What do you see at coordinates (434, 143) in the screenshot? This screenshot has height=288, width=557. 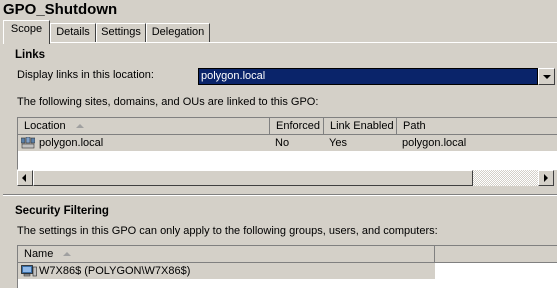 I see `row-path: polygon.local` at bounding box center [434, 143].